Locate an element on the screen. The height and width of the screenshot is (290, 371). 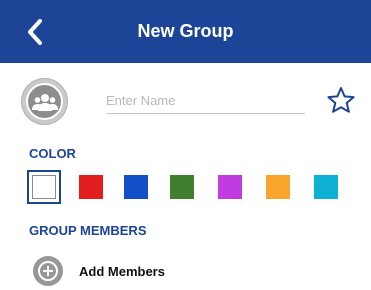
color-swatch-purple is located at coordinates (230, 187).